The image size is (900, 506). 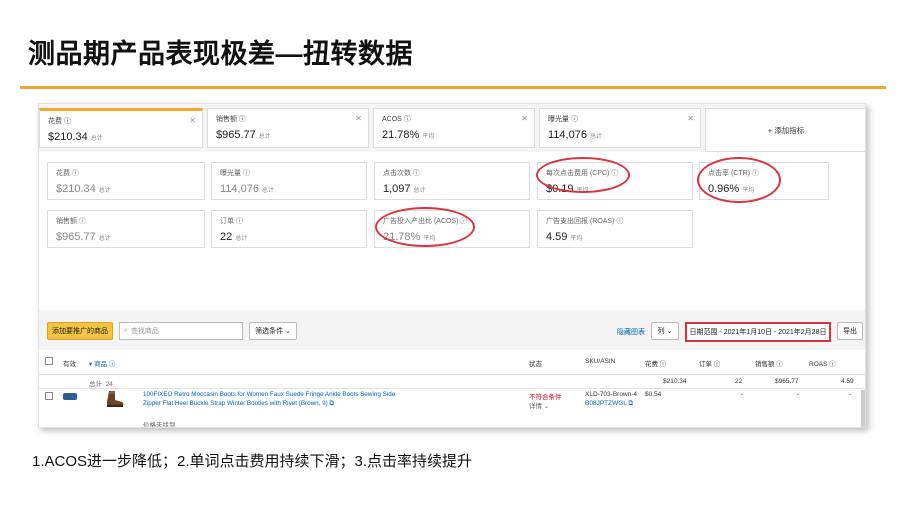 What do you see at coordinates (557, 237) in the screenshot?
I see `metric-value: 4.59` at bounding box center [557, 237].